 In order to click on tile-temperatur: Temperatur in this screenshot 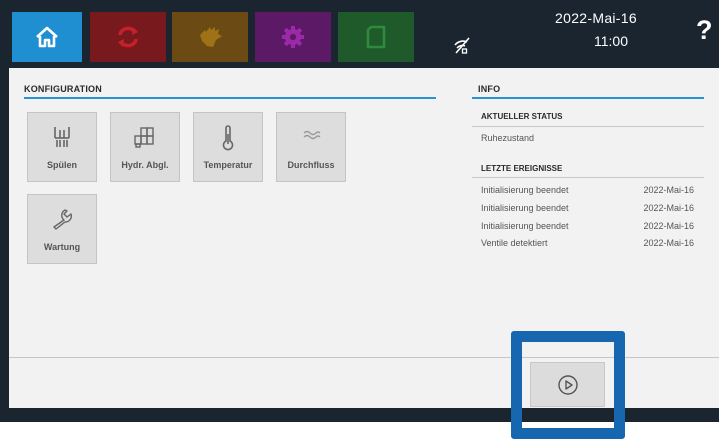, I will do `click(228, 147)`.